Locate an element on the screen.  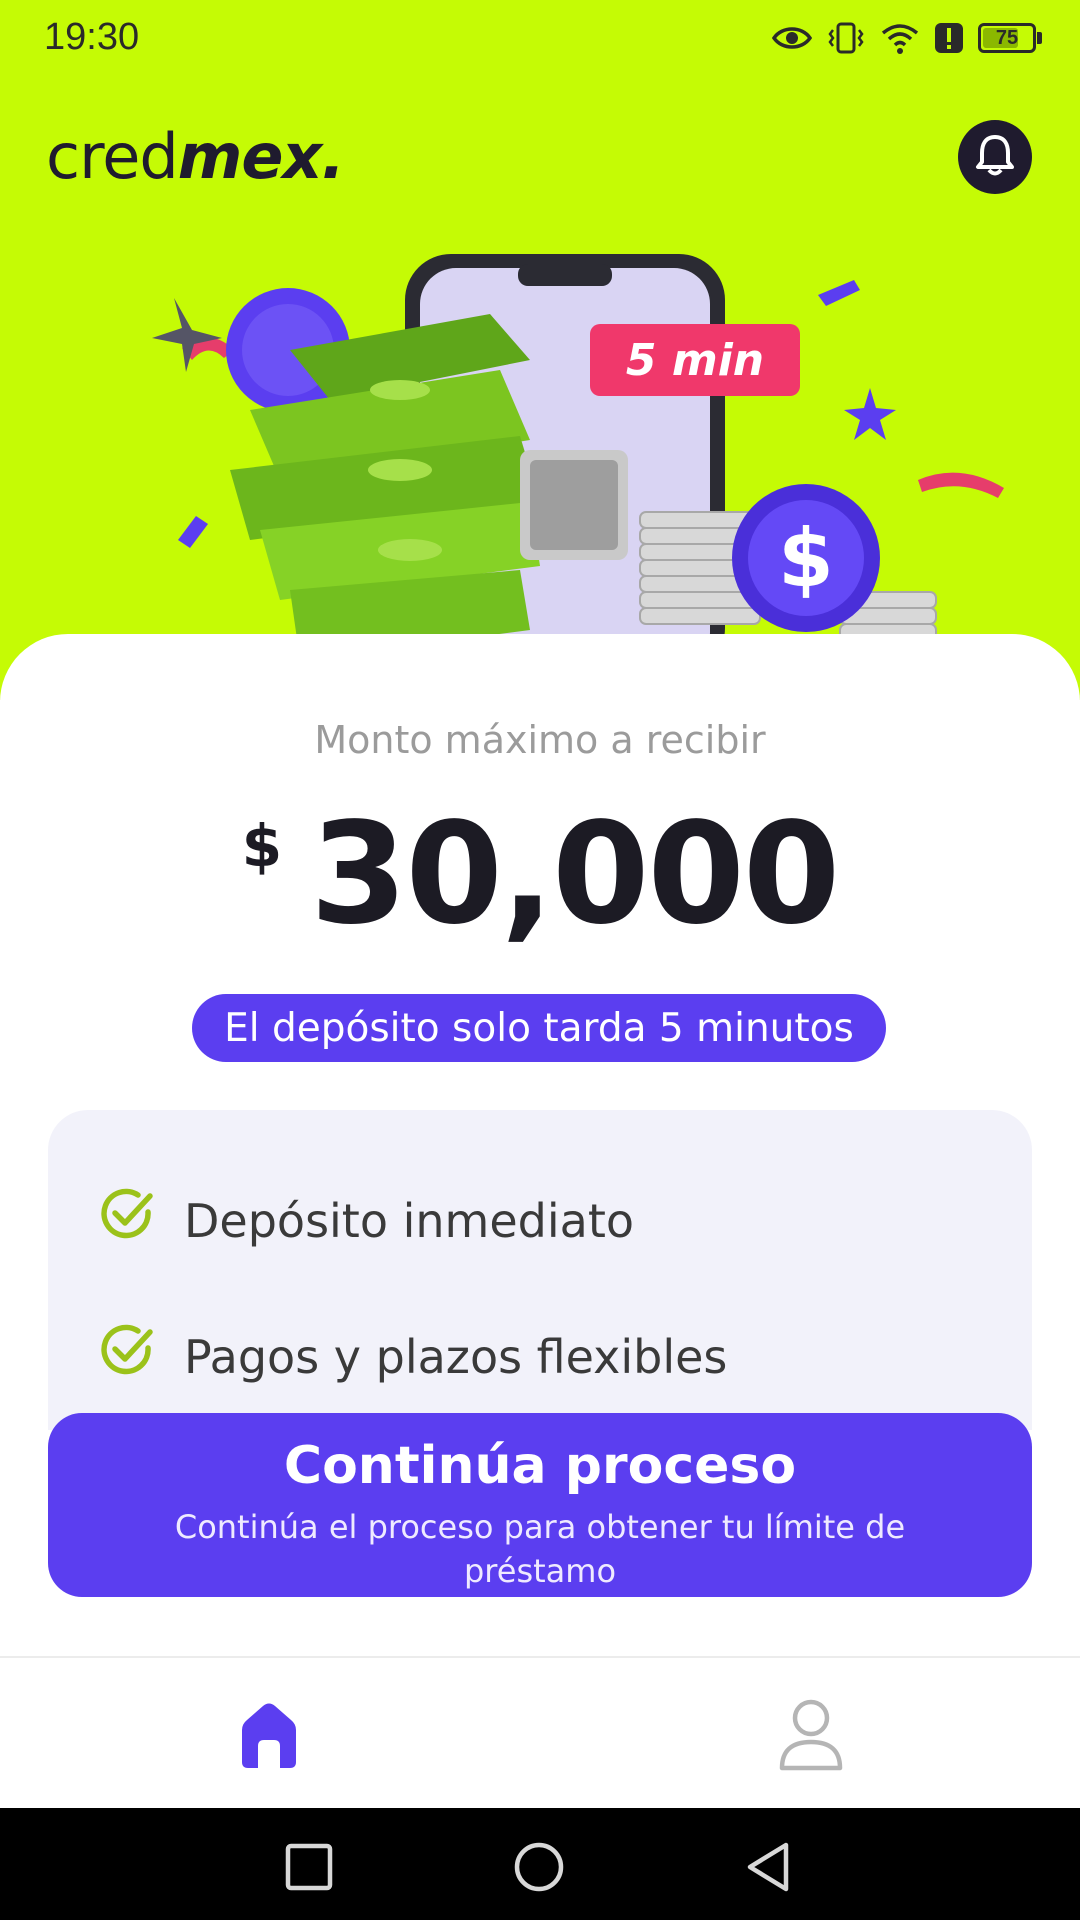
benefit-item: Depósito inmediato is located at coordinates (366, 1220).